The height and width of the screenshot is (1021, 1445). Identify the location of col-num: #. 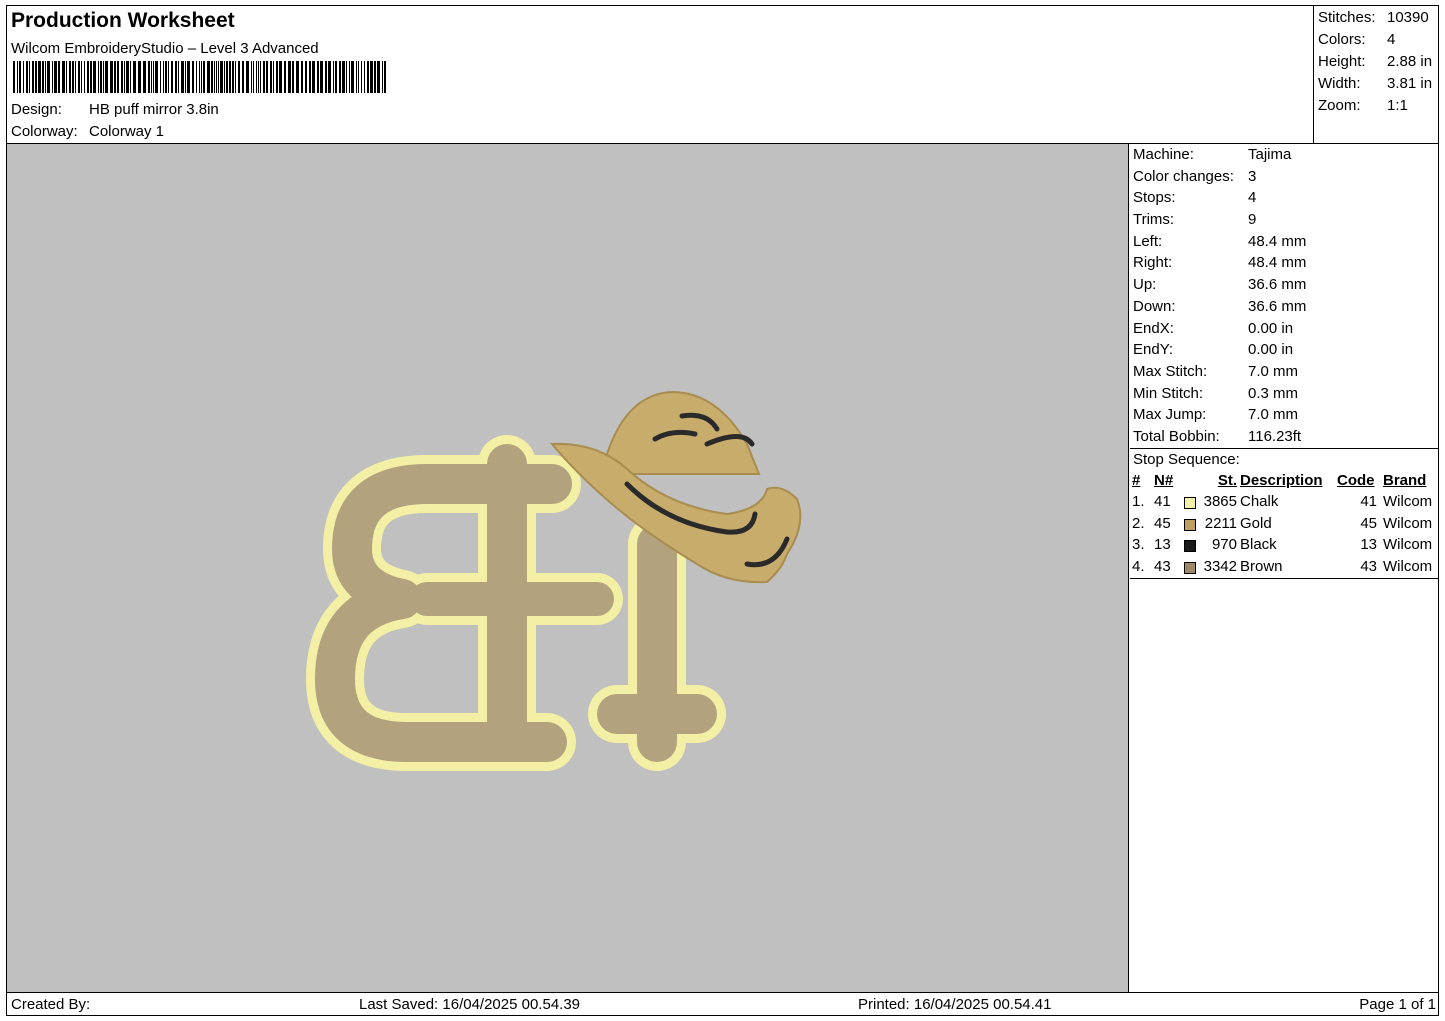
(1136, 480).